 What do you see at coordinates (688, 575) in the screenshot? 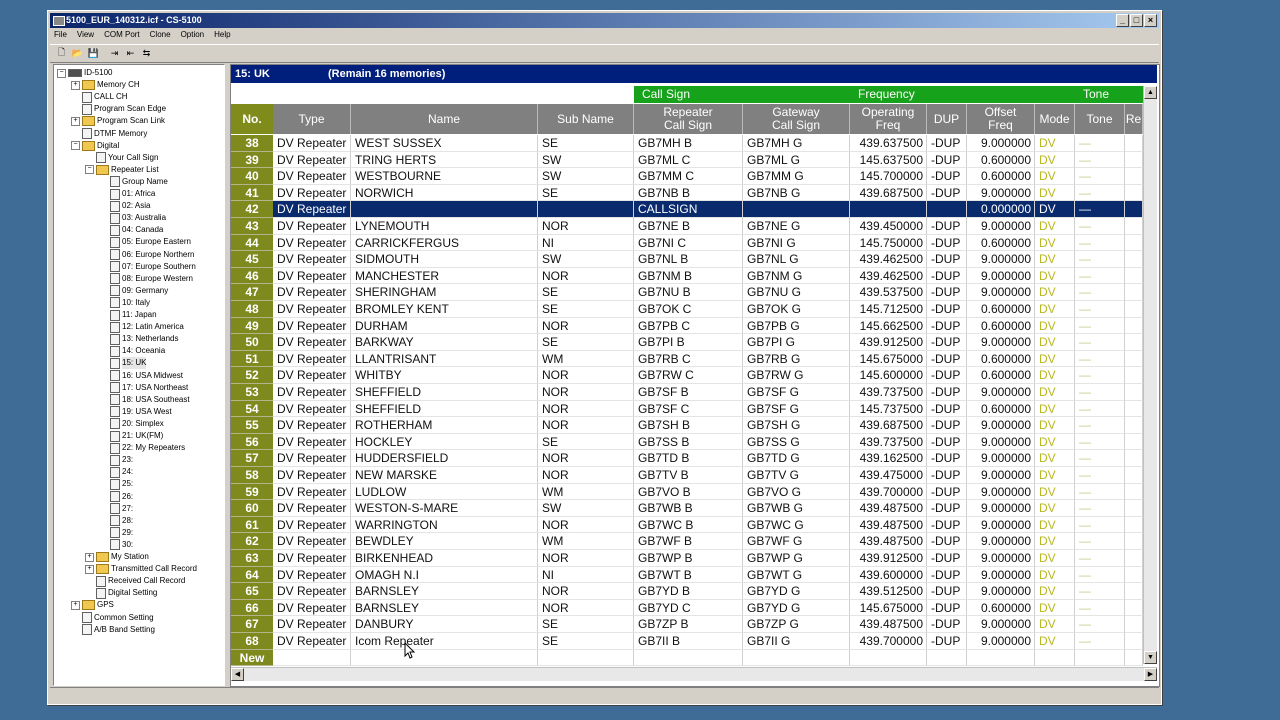
I see `cell-rpt: GB7WT B` at bounding box center [688, 575].